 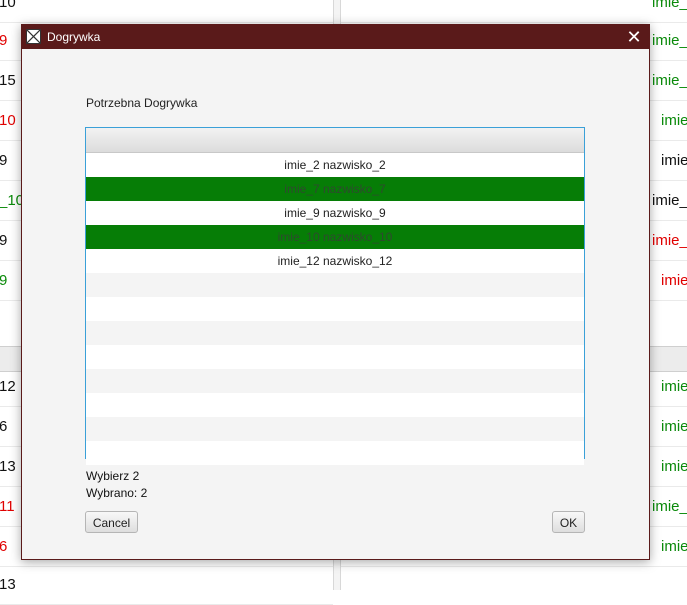 I want to click on list-item: imie_7 nazwisko_7, so click(x=335, y=189).